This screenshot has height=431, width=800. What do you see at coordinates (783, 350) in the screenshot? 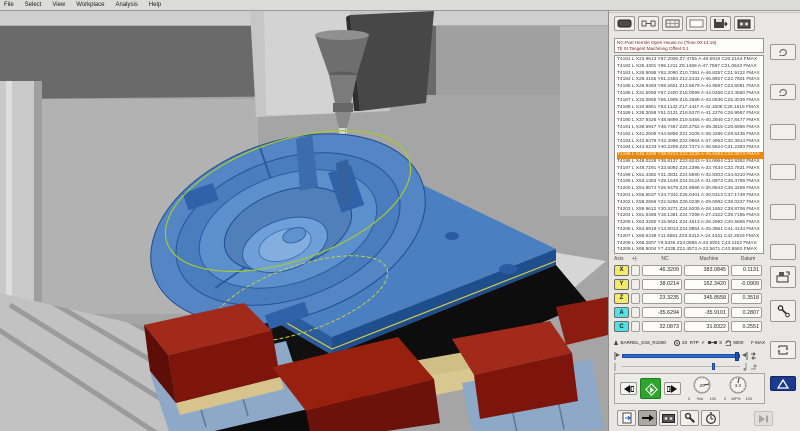
I see `loop-mode-button` at bounding box center [783, 350].